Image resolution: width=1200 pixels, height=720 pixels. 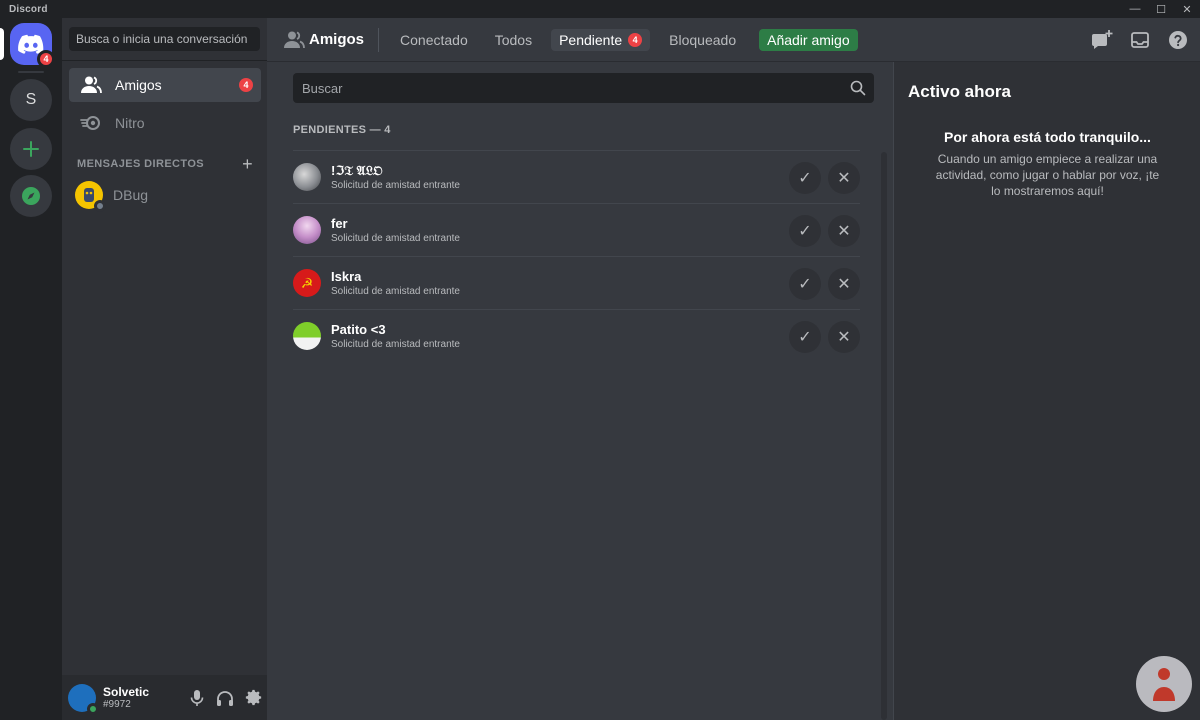 I want to click on request-info: Iskra Solicitud de amistad entrante, so click(x=395, y=283).